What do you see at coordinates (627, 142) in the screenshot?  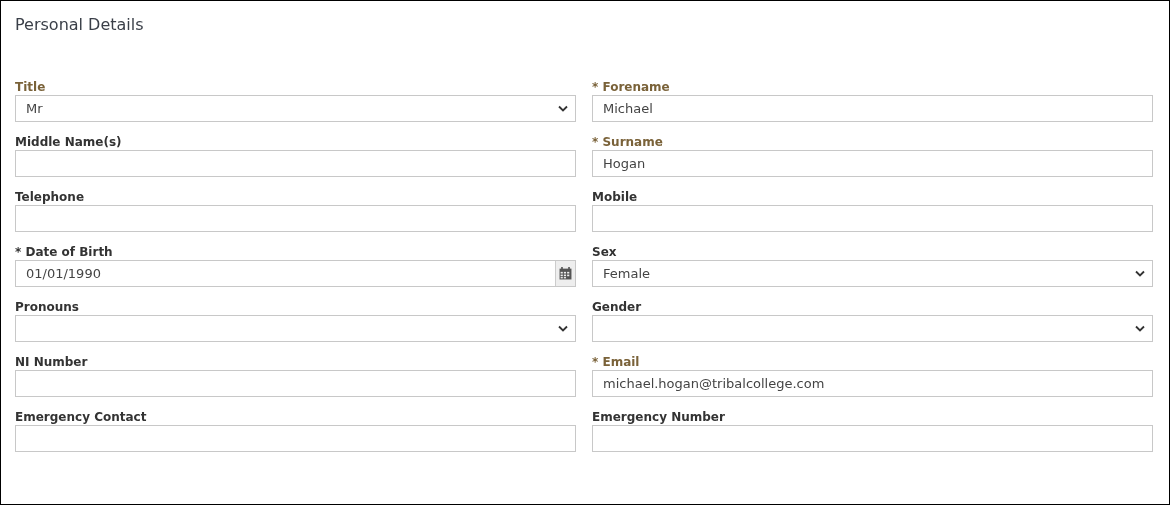 I see `field-label: * Surname` at bounding box center [627, 142].